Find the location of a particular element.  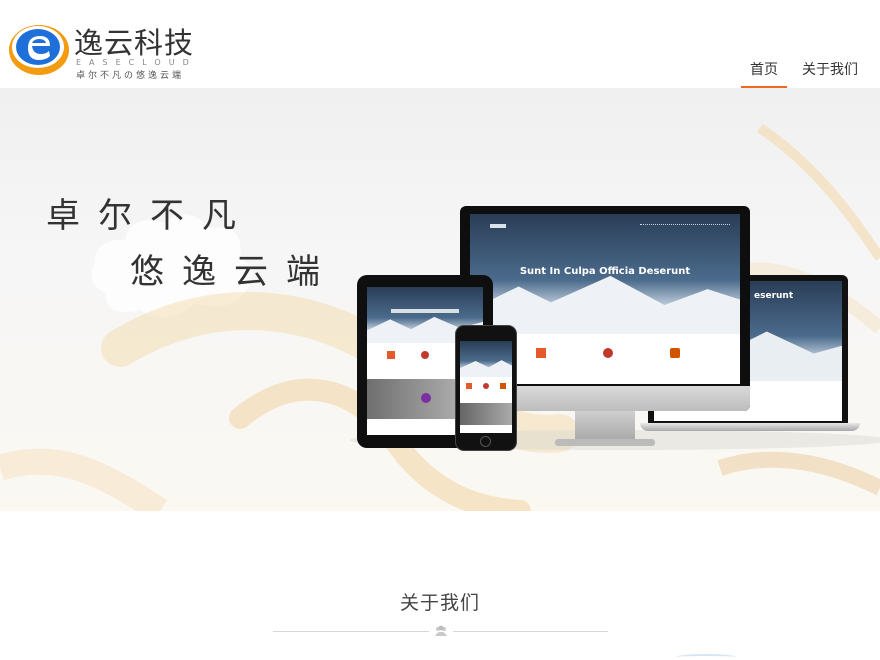

about-divider-left is located at coordinates (351, 631).